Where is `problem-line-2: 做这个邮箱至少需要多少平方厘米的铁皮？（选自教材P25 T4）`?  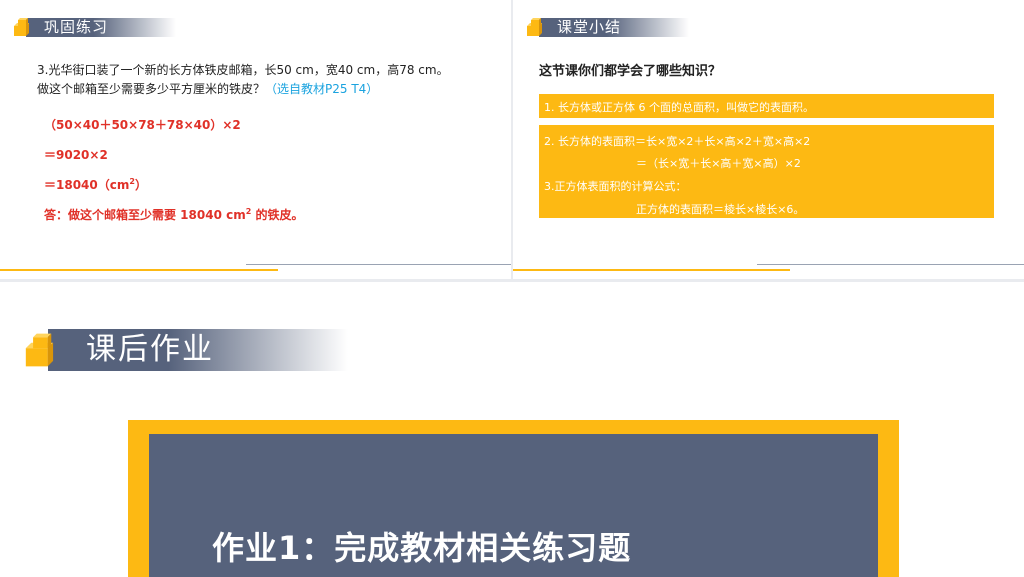
problem-line-2: 做这个邮箱至少需要多少平方厘米的铁皮？（选自教材P25 T4） is located at coordinates (207, 89).